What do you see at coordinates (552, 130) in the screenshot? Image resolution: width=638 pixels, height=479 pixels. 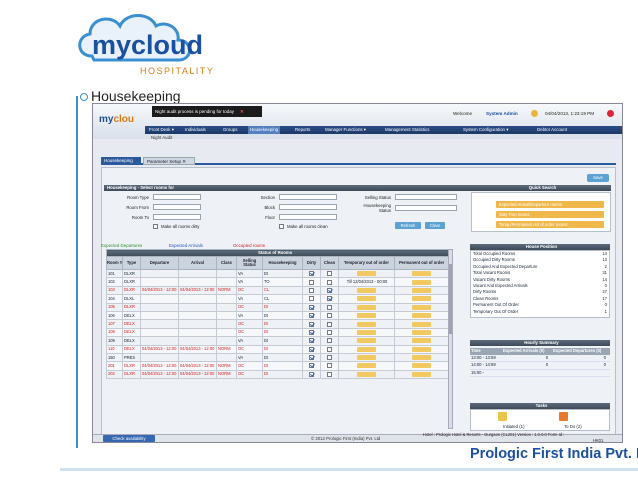 I see `menu-debtor-account: Debtor Account` at bounding box center [552, 130].